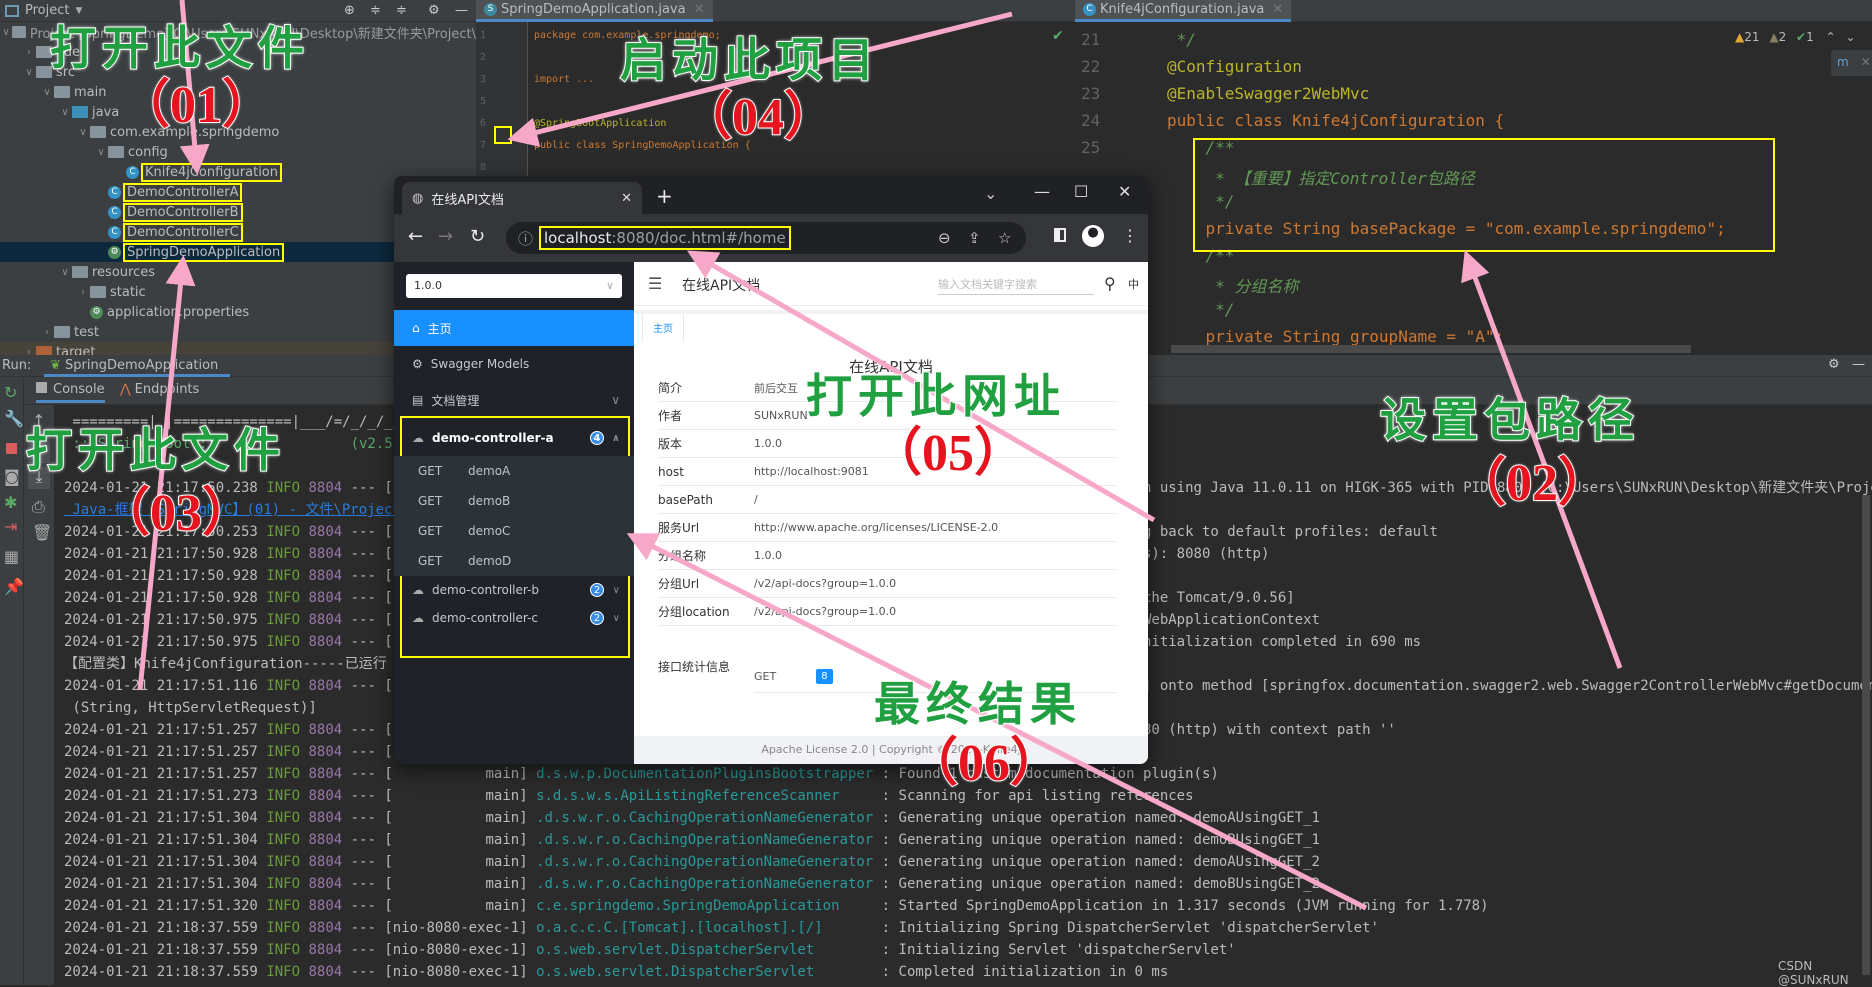  I want to click on expand-all-icon: ≑, so click(375, 10).